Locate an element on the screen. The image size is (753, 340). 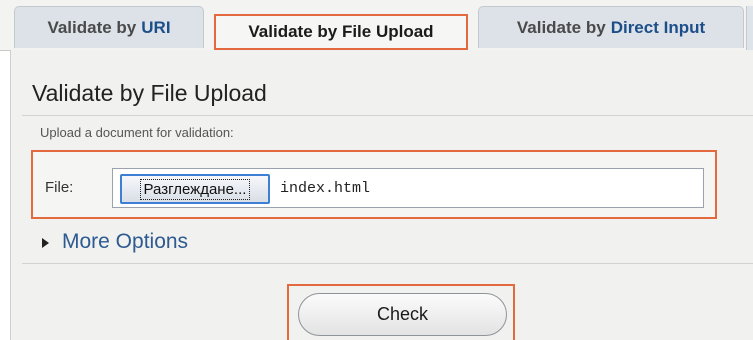
selected-file-name: index.html is located at coordinates (325, 188).